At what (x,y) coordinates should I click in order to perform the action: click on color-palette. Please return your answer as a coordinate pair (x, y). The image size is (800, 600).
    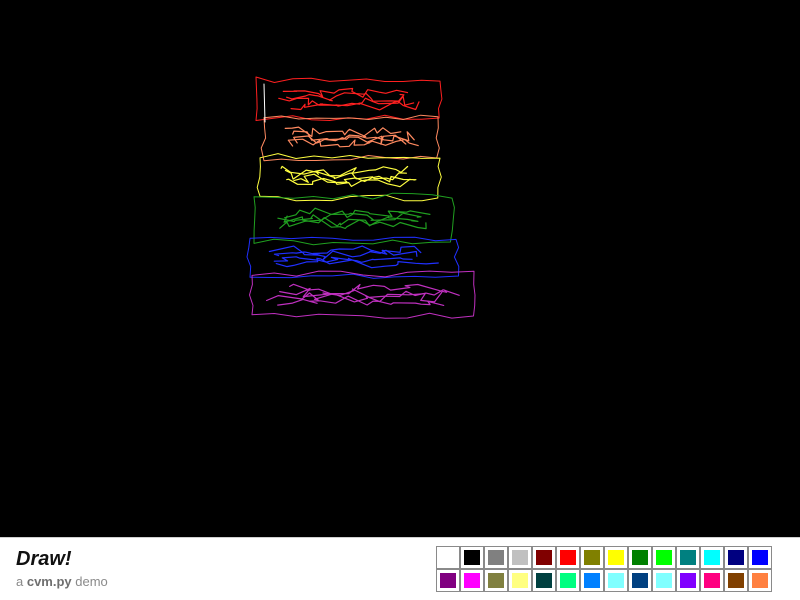
    Looking at the image, I should click on (604, 569).